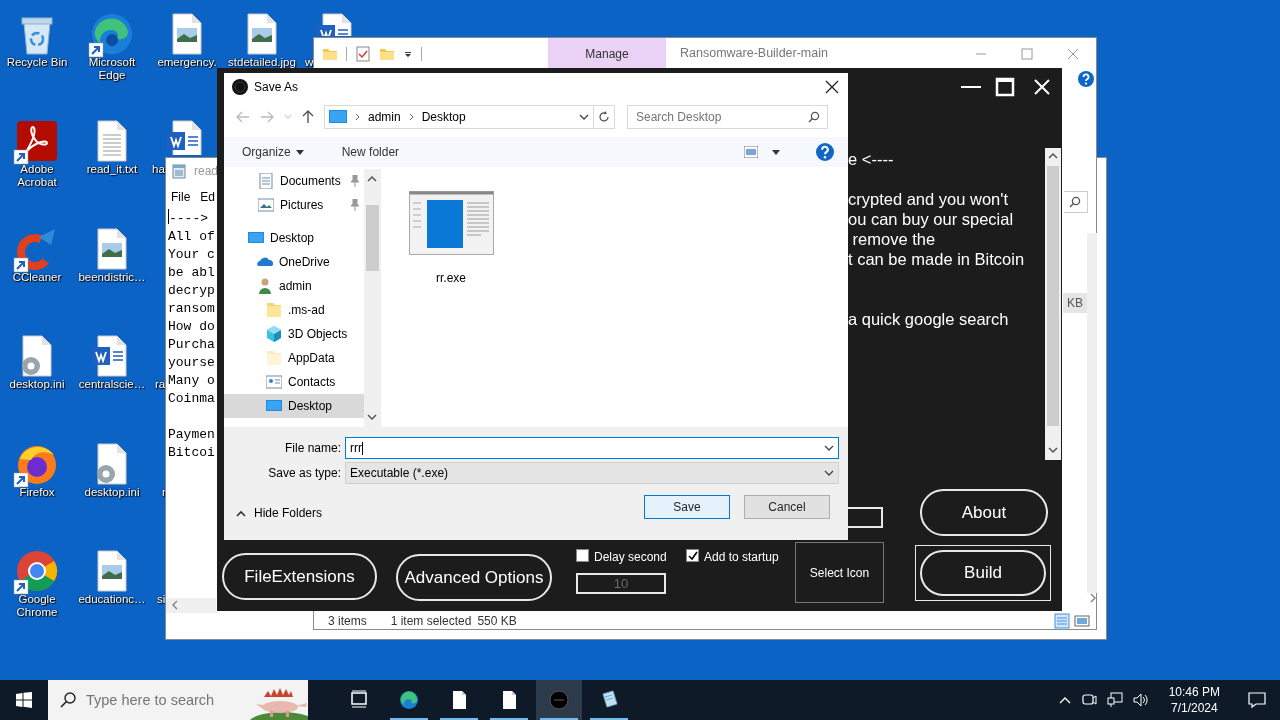  I want to click on volume-icon, so click(1140, 700).